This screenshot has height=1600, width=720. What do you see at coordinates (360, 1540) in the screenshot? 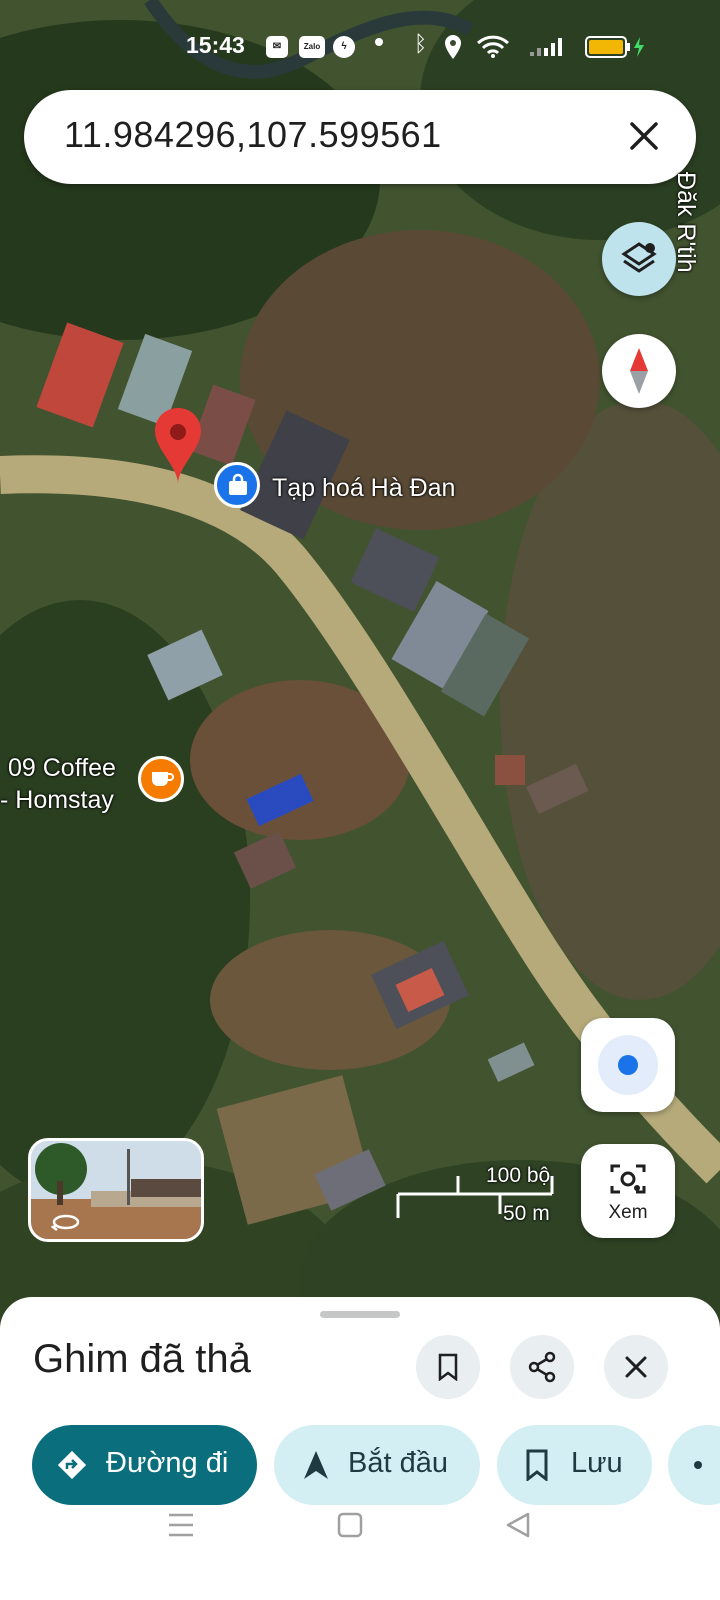
I see `system-navigation-bar` at bounding box center [360, 1540].